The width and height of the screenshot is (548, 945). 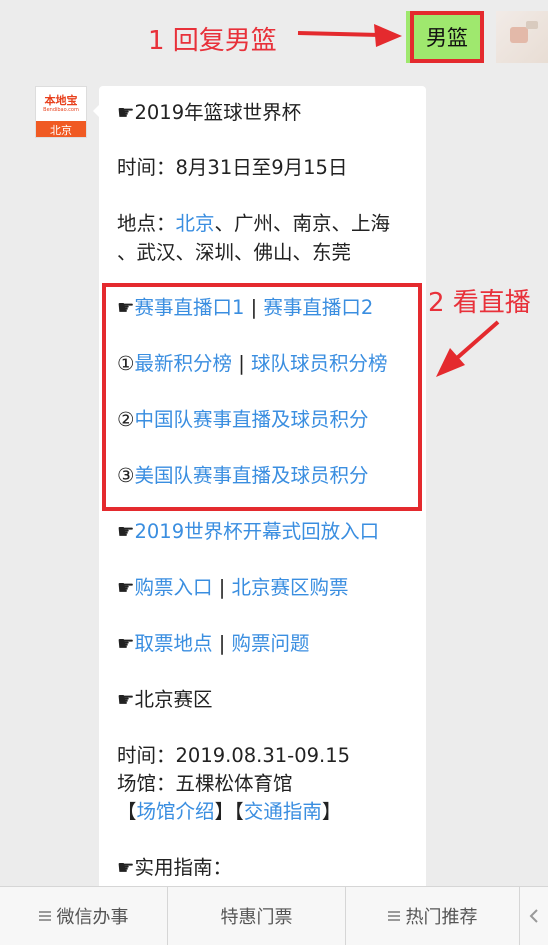 What do you see at coordinates (251, 419) in the screenshot?
I see `china-team-link: 中国队赛事直播及球员积分` at bounding box center [251, 419].